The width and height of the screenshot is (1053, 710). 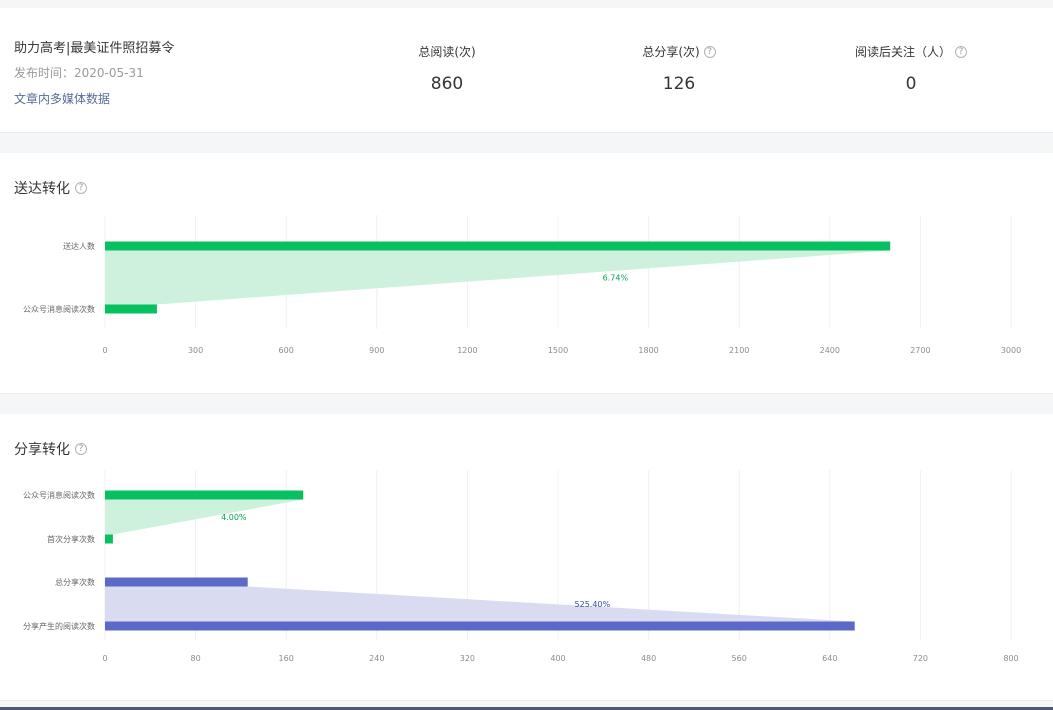 I want to click on x-tick-label: 2400, so click(x=830, y=350).